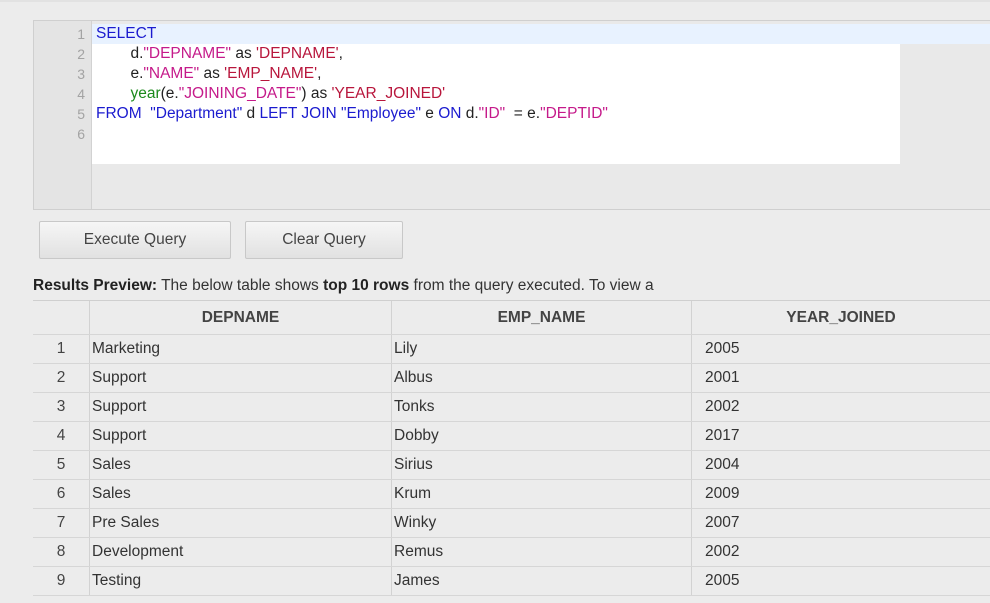 The width and height of the screenshot is (990, 603). I want to click on code-line: 3 e."NAME" as 'EMP_NAME',, so click(512, 74).